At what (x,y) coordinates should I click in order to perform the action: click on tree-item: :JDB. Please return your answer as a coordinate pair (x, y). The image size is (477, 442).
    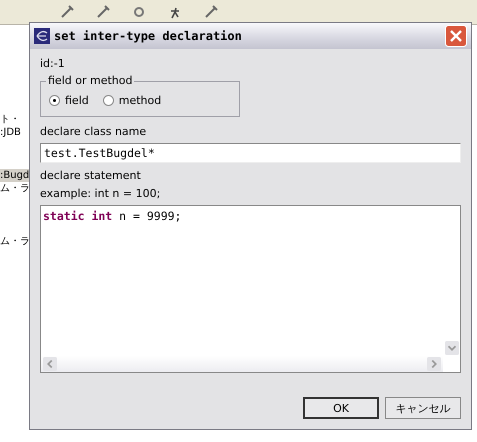
    Looking at the image, I should click on (15, 132).